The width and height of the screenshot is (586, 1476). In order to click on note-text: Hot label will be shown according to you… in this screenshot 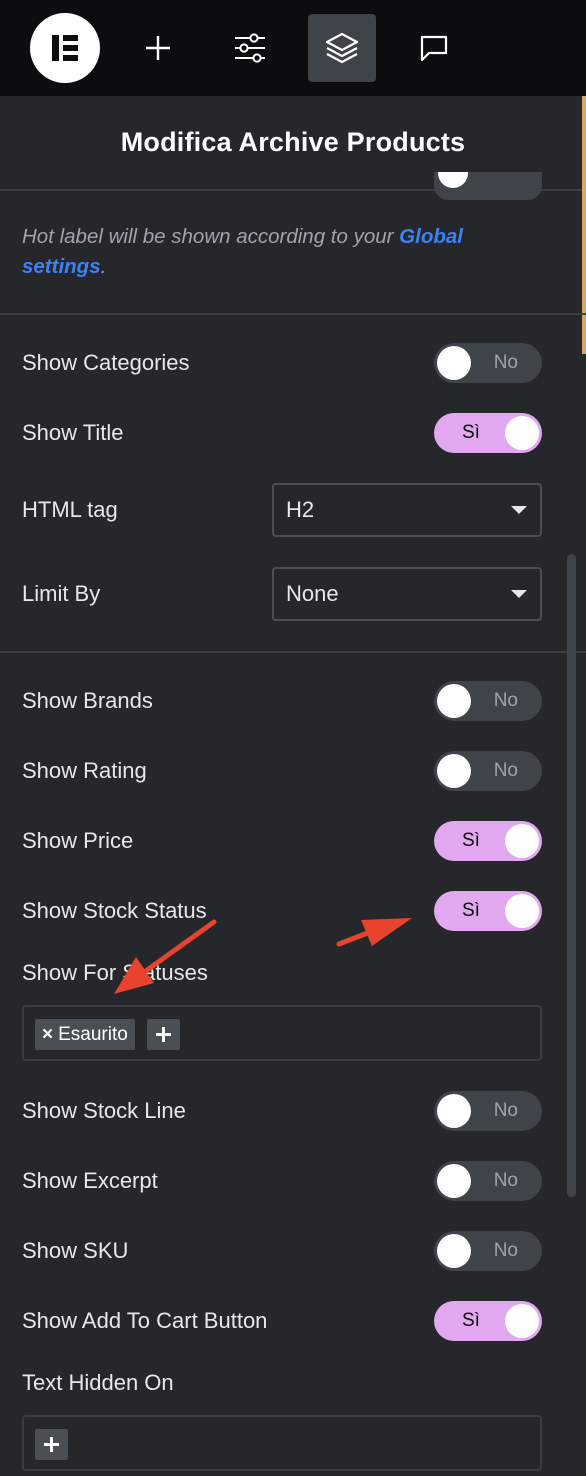, I will do `click(211, 236)`.